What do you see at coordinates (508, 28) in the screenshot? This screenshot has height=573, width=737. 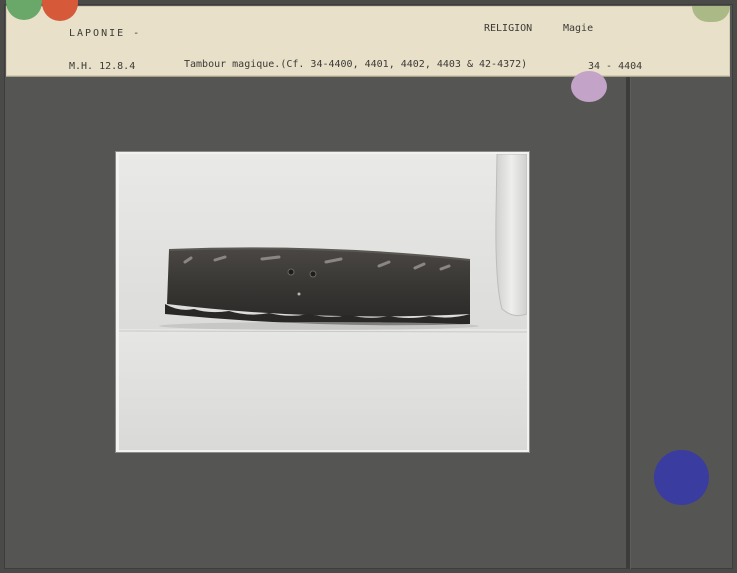 I see `category-text: RELIGION` at bounding box center [508, 28].